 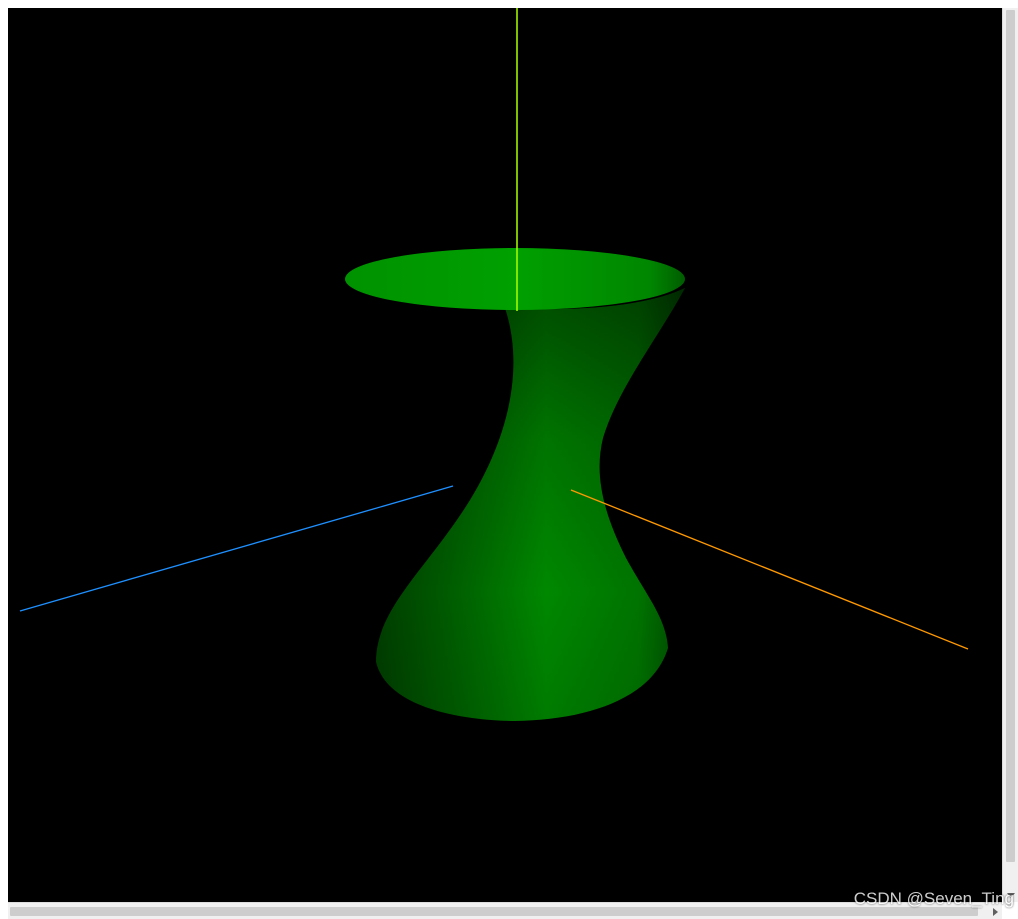 What do you see at coordinates (1010, 436) in the screenshot?
I see `vertical-scrollbar-thumb` at bounding box center [1010, 436].